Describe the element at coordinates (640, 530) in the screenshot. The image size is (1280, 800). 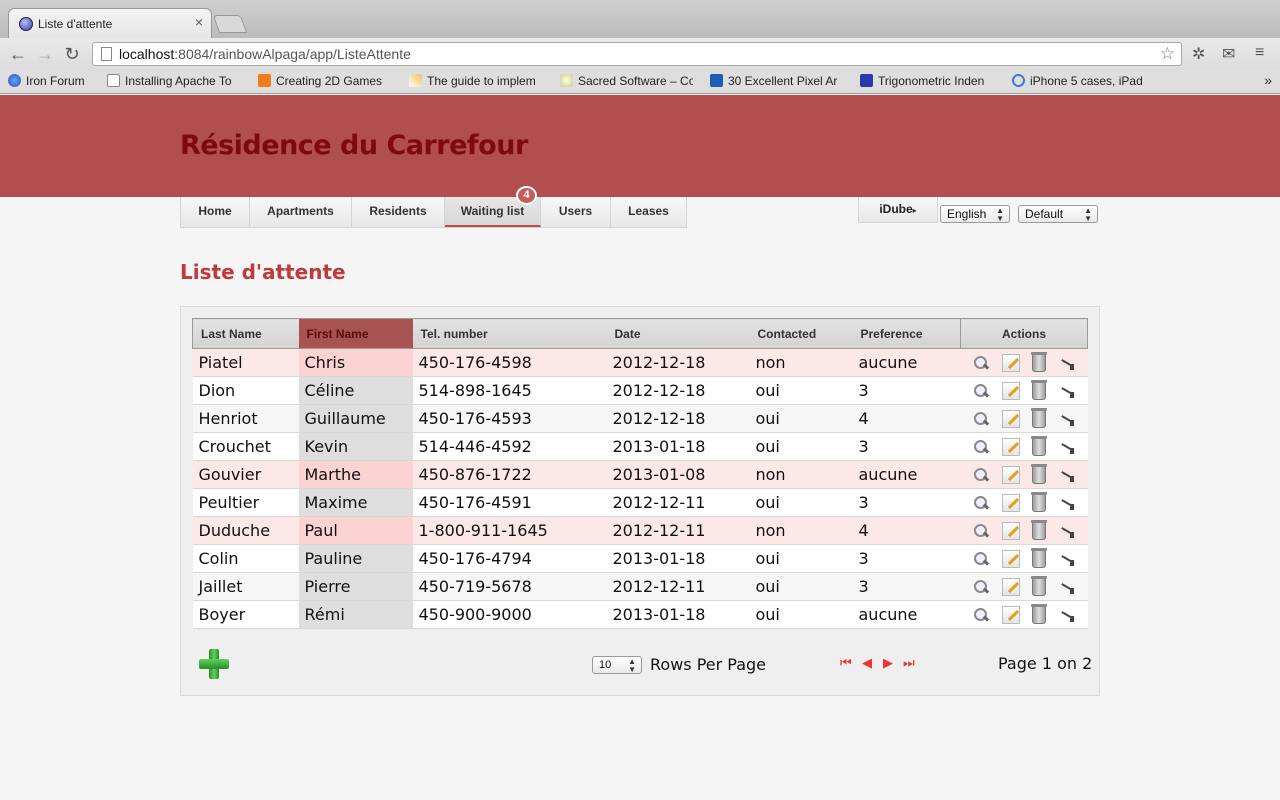
I see `table-row: Duduche Paul 1-800-911-1645 2012-12-11 non 4` at that location.